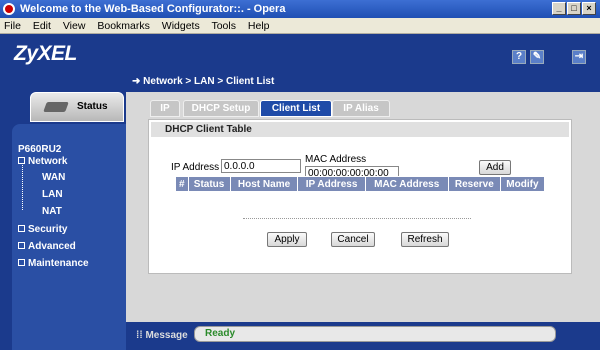 Image resolution: width=600 pixels, height=350 pixels. Describe the element at coordinates (259, 26) in the screenshot. I see `menu-help: Help` at that location.